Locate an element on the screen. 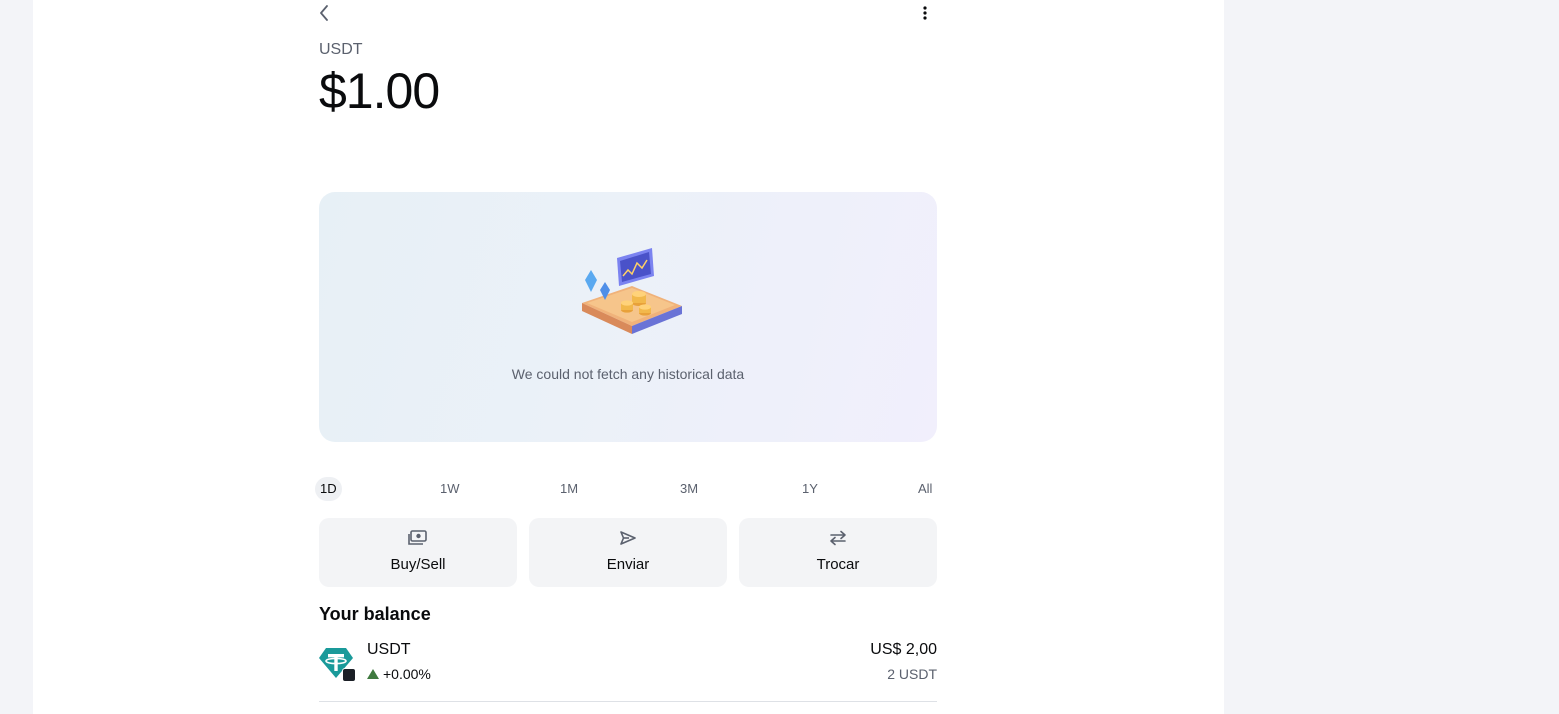 Image resolution: width=1559 pixels, height=714 pixels. period-tab-3m: 3M is located at coordinates (689, 489).